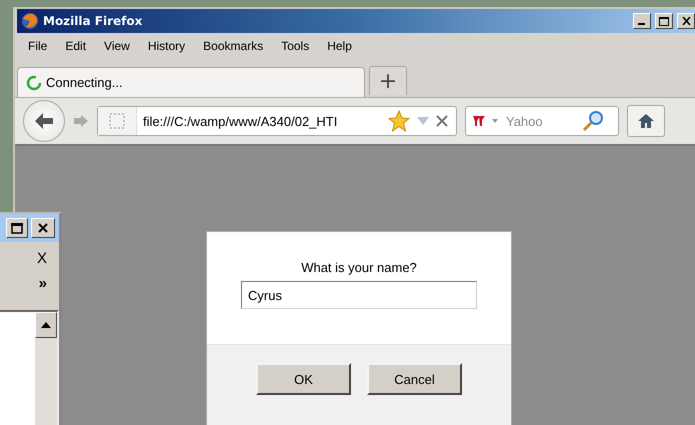  Describe the element at coordinates (34, 82) in the screenshot. I see `loading-spinner-icon` at that location.